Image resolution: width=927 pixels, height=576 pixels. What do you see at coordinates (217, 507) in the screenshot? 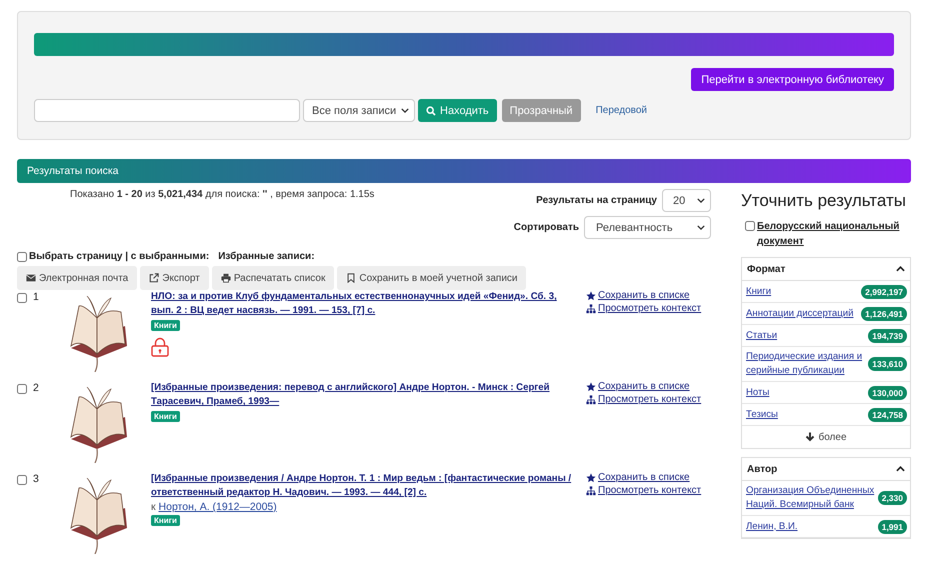
I see `author-link: Нортон, А. (1912—2005)` at bounding box center [217, 507].